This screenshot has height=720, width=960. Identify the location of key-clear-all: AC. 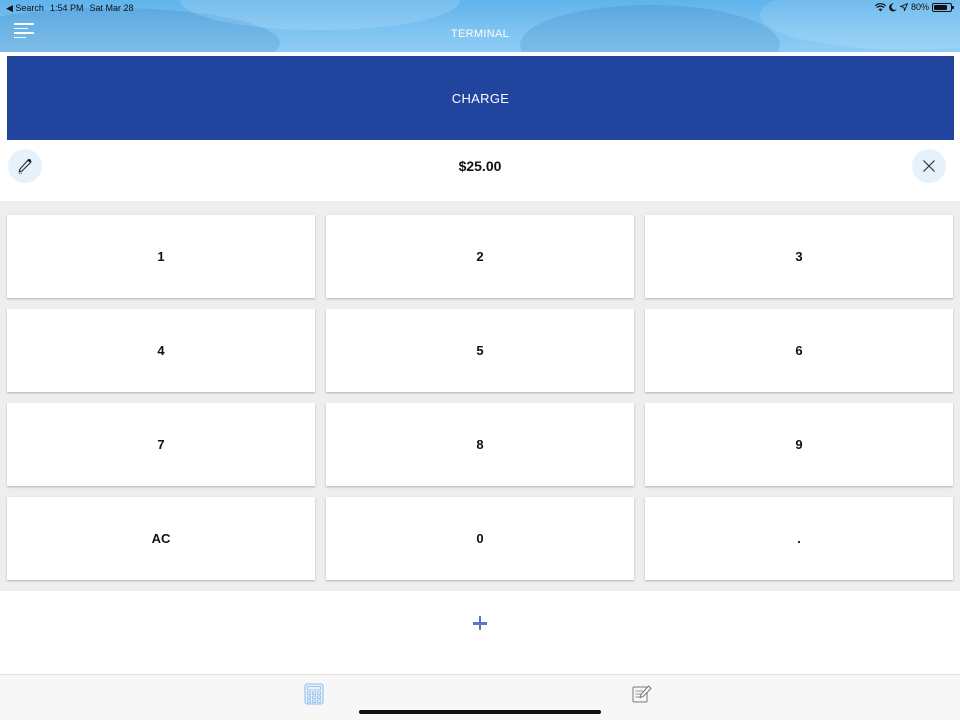
(161, 538).